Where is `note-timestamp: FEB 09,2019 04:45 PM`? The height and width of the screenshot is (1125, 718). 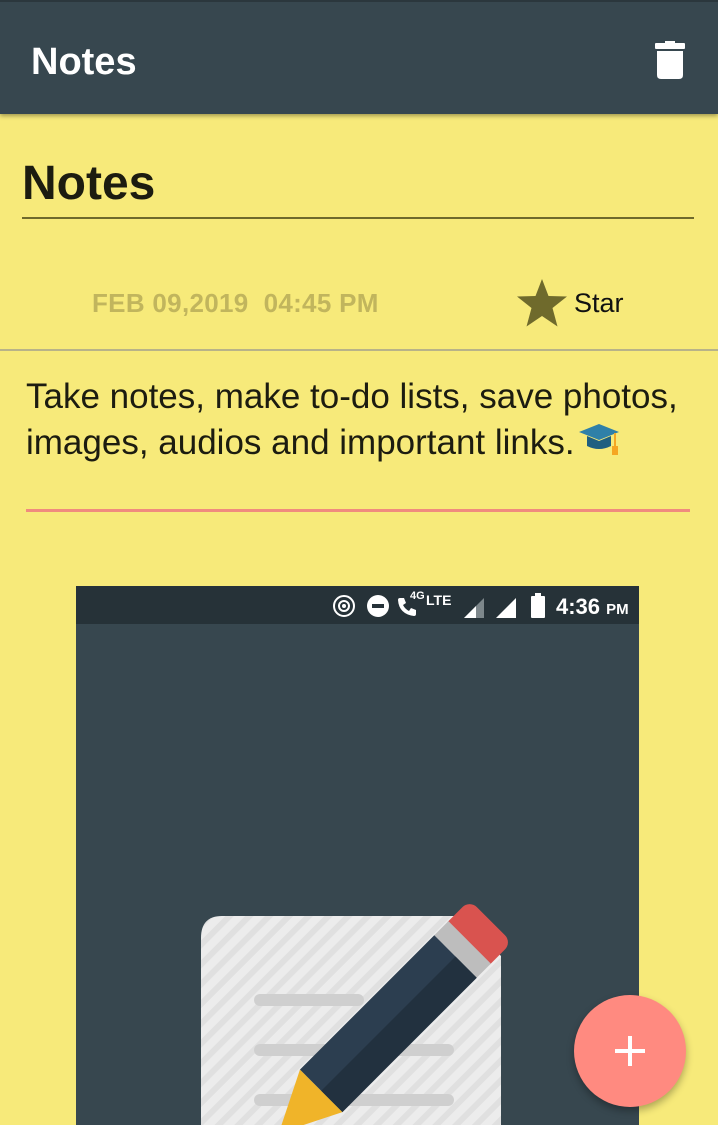 note-timestamp: FEB 09,2019 04:45 PM is located at coordinates (235, 303).